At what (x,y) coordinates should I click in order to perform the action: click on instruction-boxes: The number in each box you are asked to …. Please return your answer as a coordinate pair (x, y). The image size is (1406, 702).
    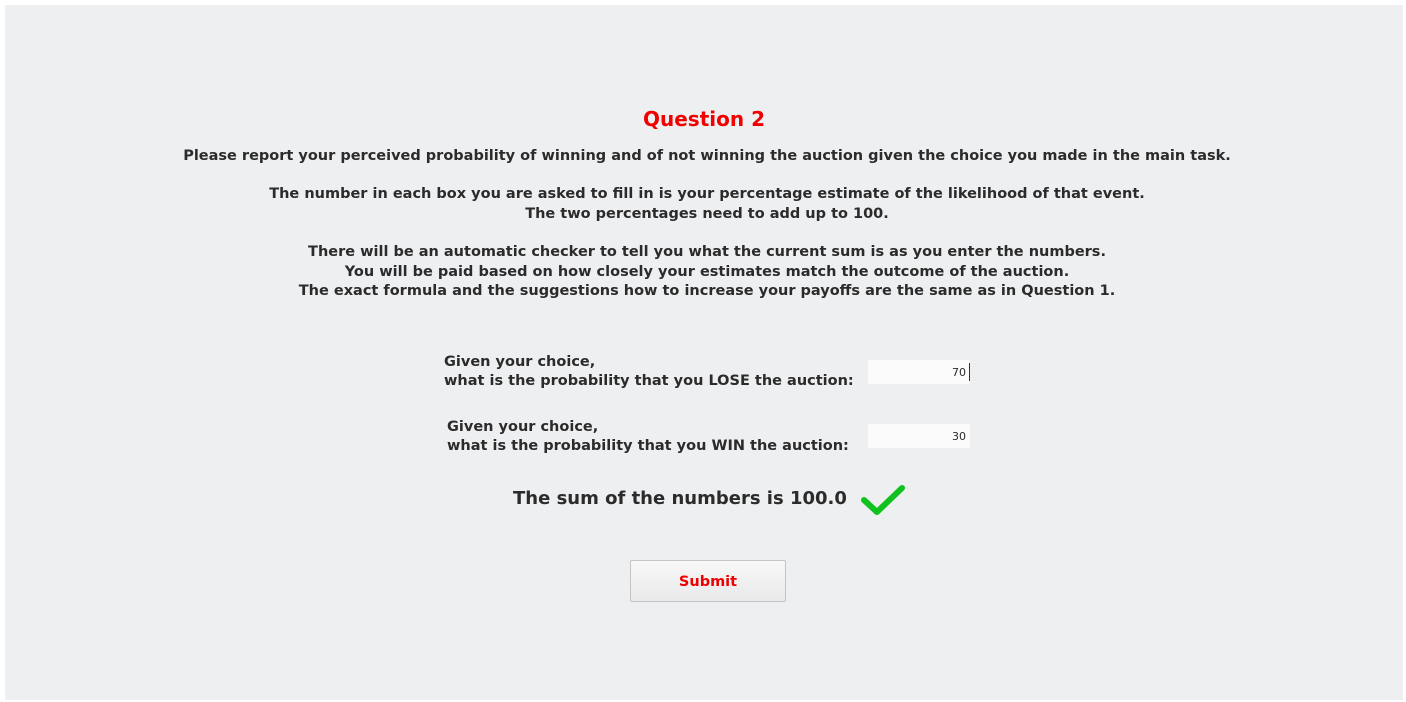
    Looking at the image, I should click on (707, 204).